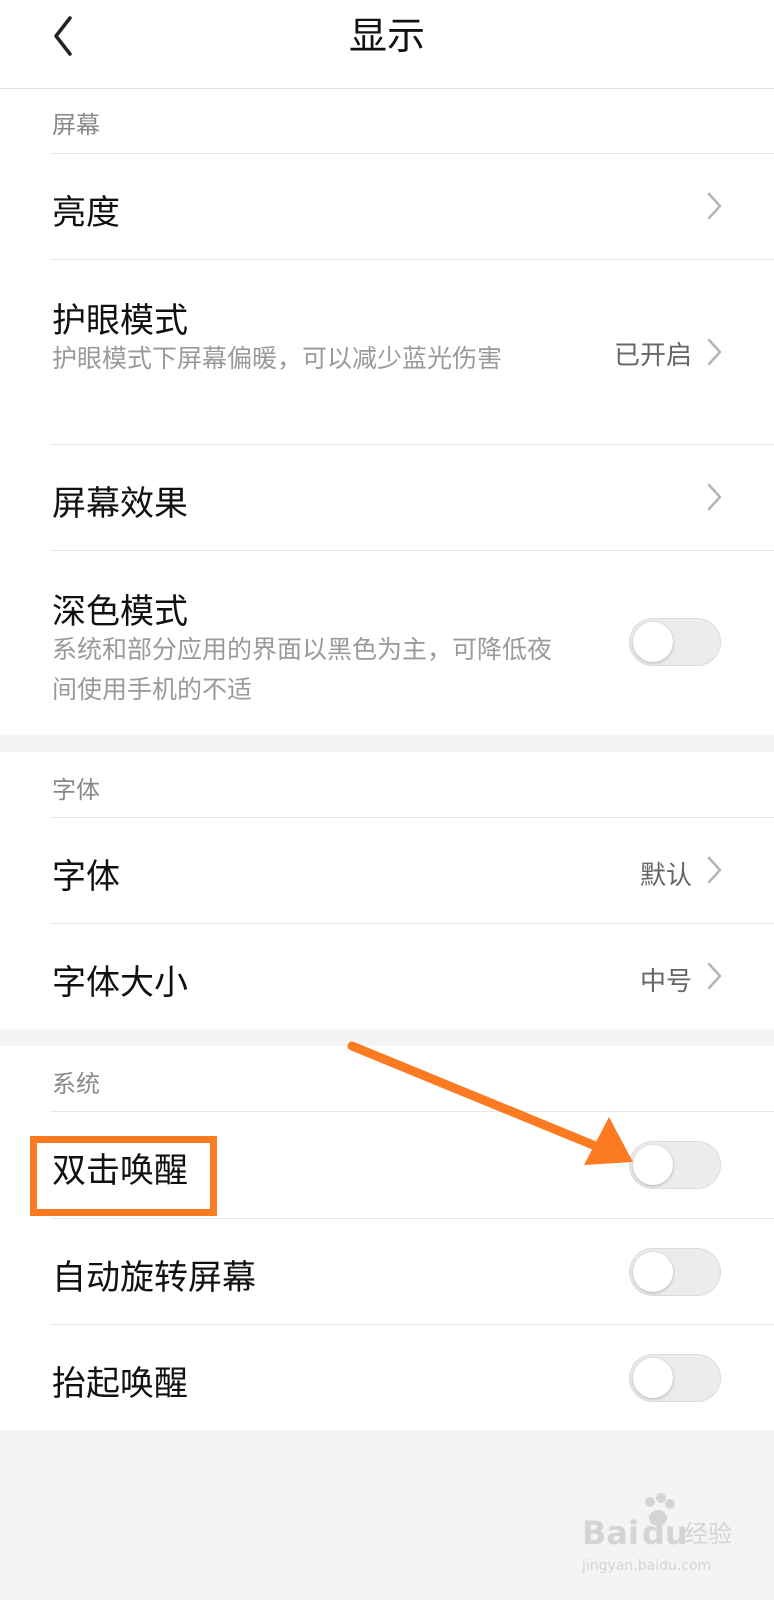 This screenshot has height=1600, width=774. I want to click on svg-text: Bai, so click(610, 1533).